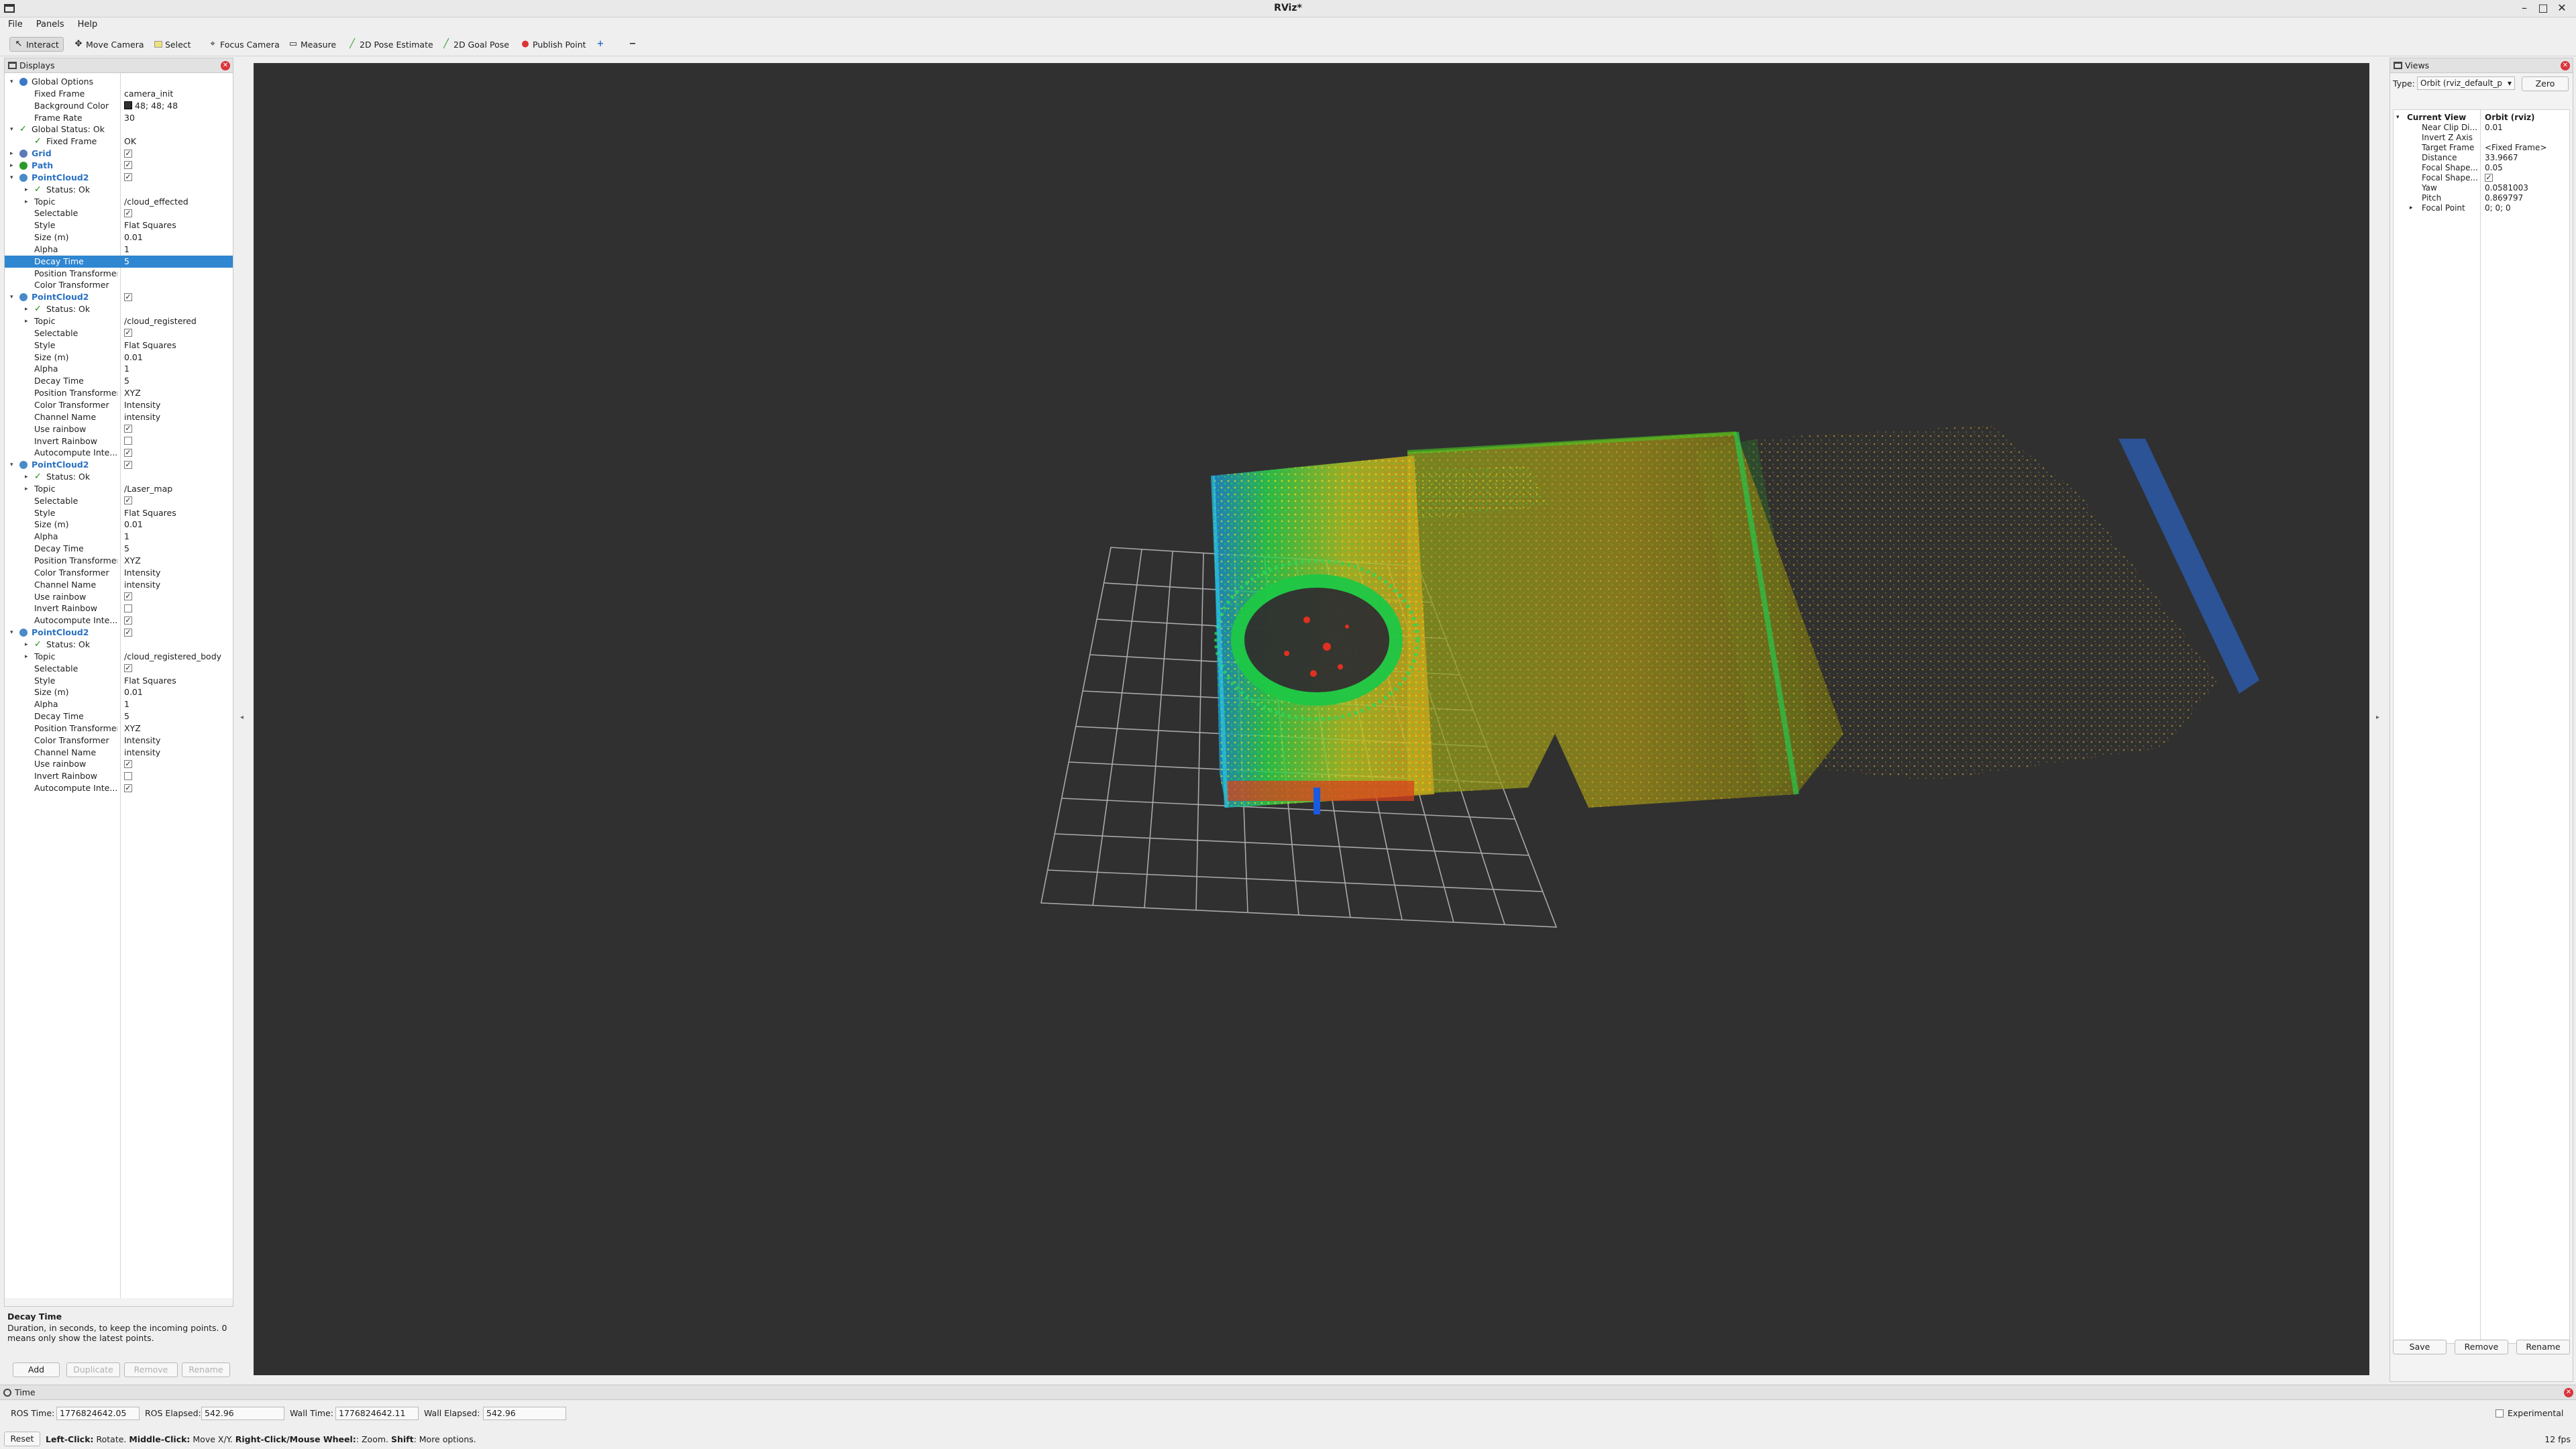  Describe the element at coordinates (2545, 83) in the screenshot. I see `zero-button: Zero` at that location.